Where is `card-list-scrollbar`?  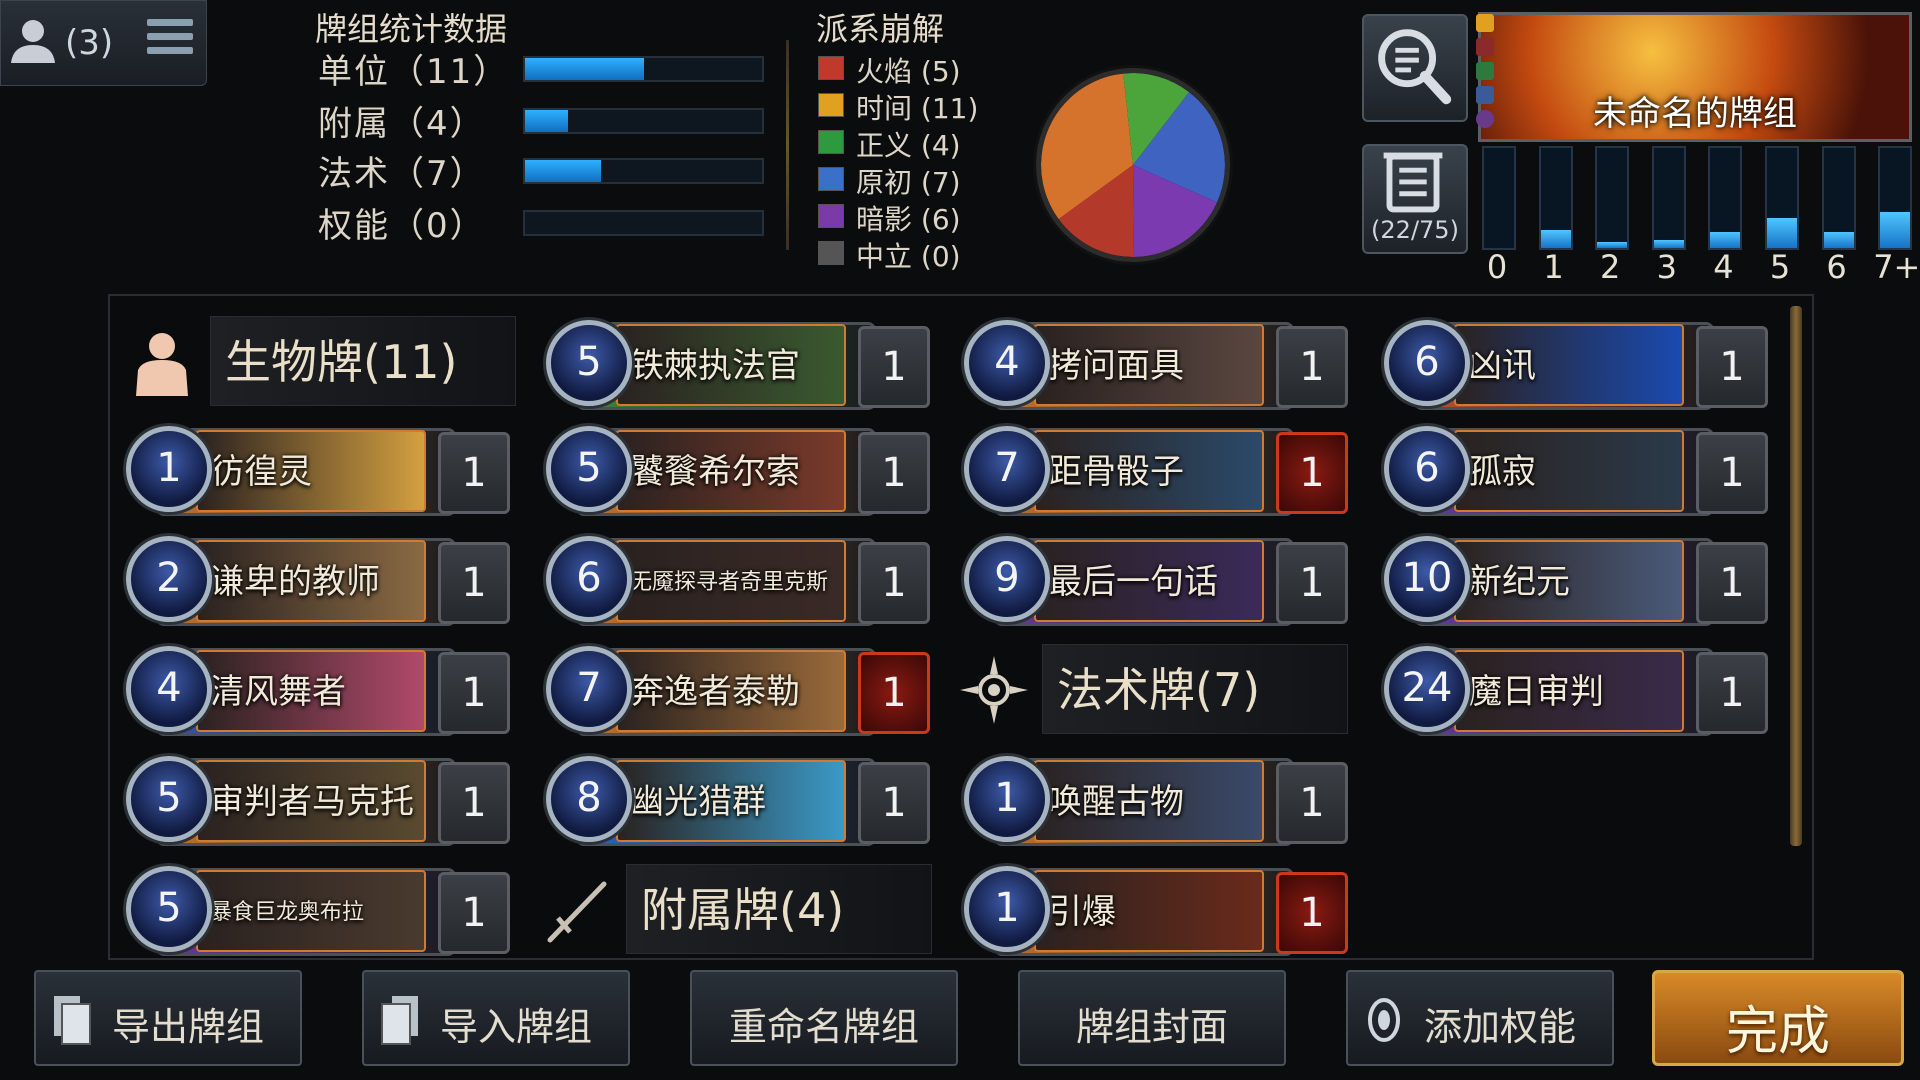
card-list-scrollbar is located at coordinates (1796, 576).